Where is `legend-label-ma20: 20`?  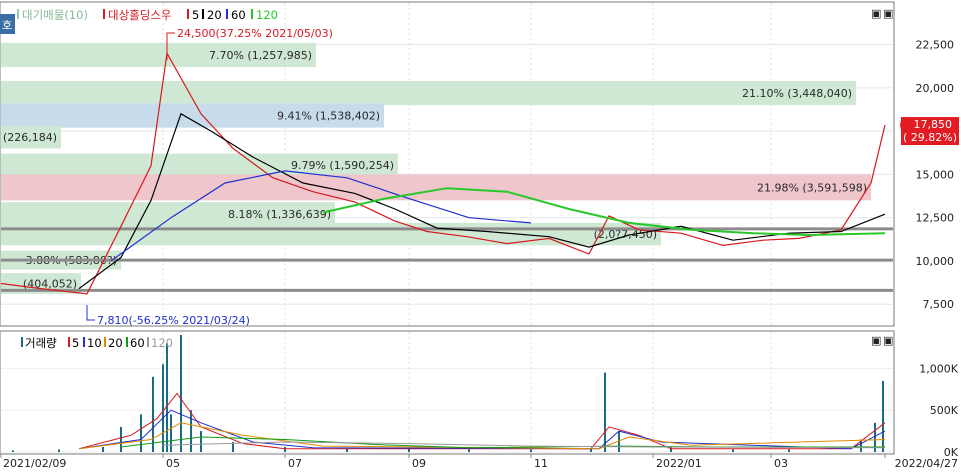 legend-label-ma20: 20 is located at coordinates (214, 15).